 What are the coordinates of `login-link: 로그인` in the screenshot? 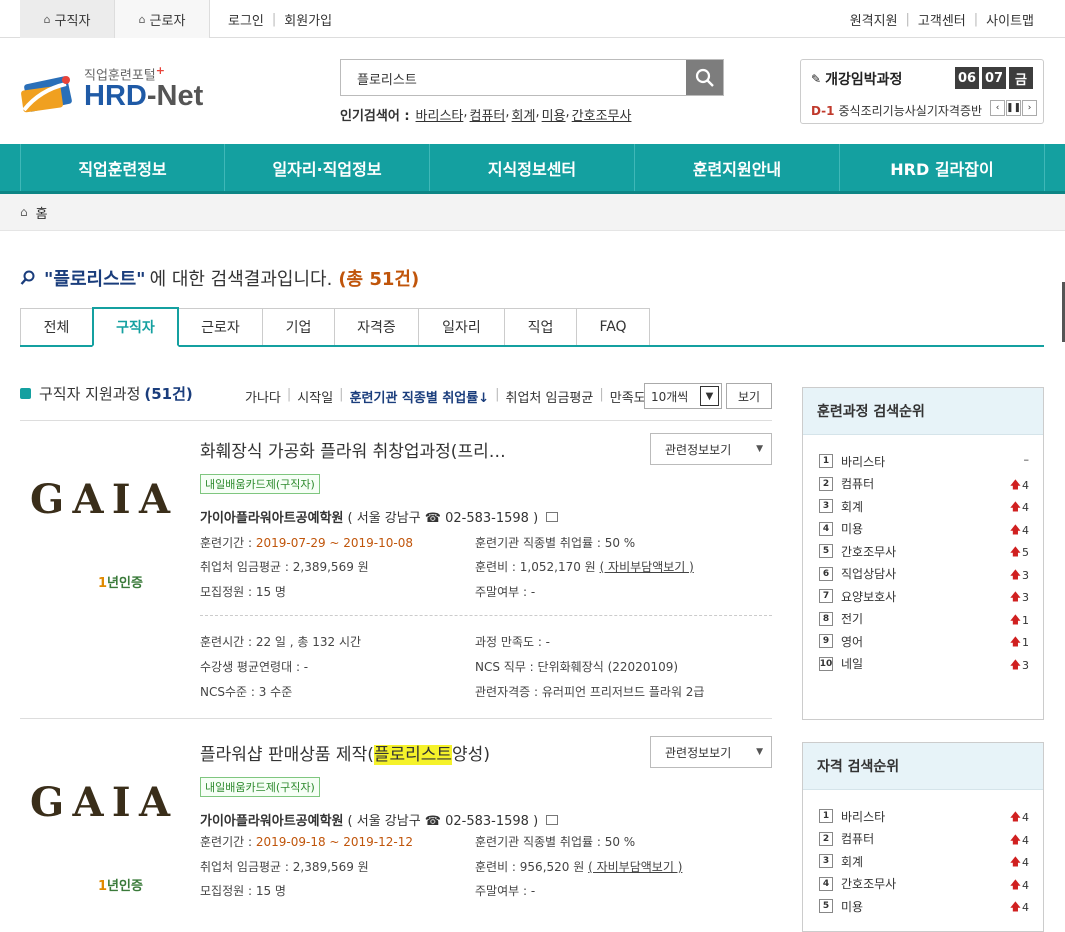 It's located at (246, 19).